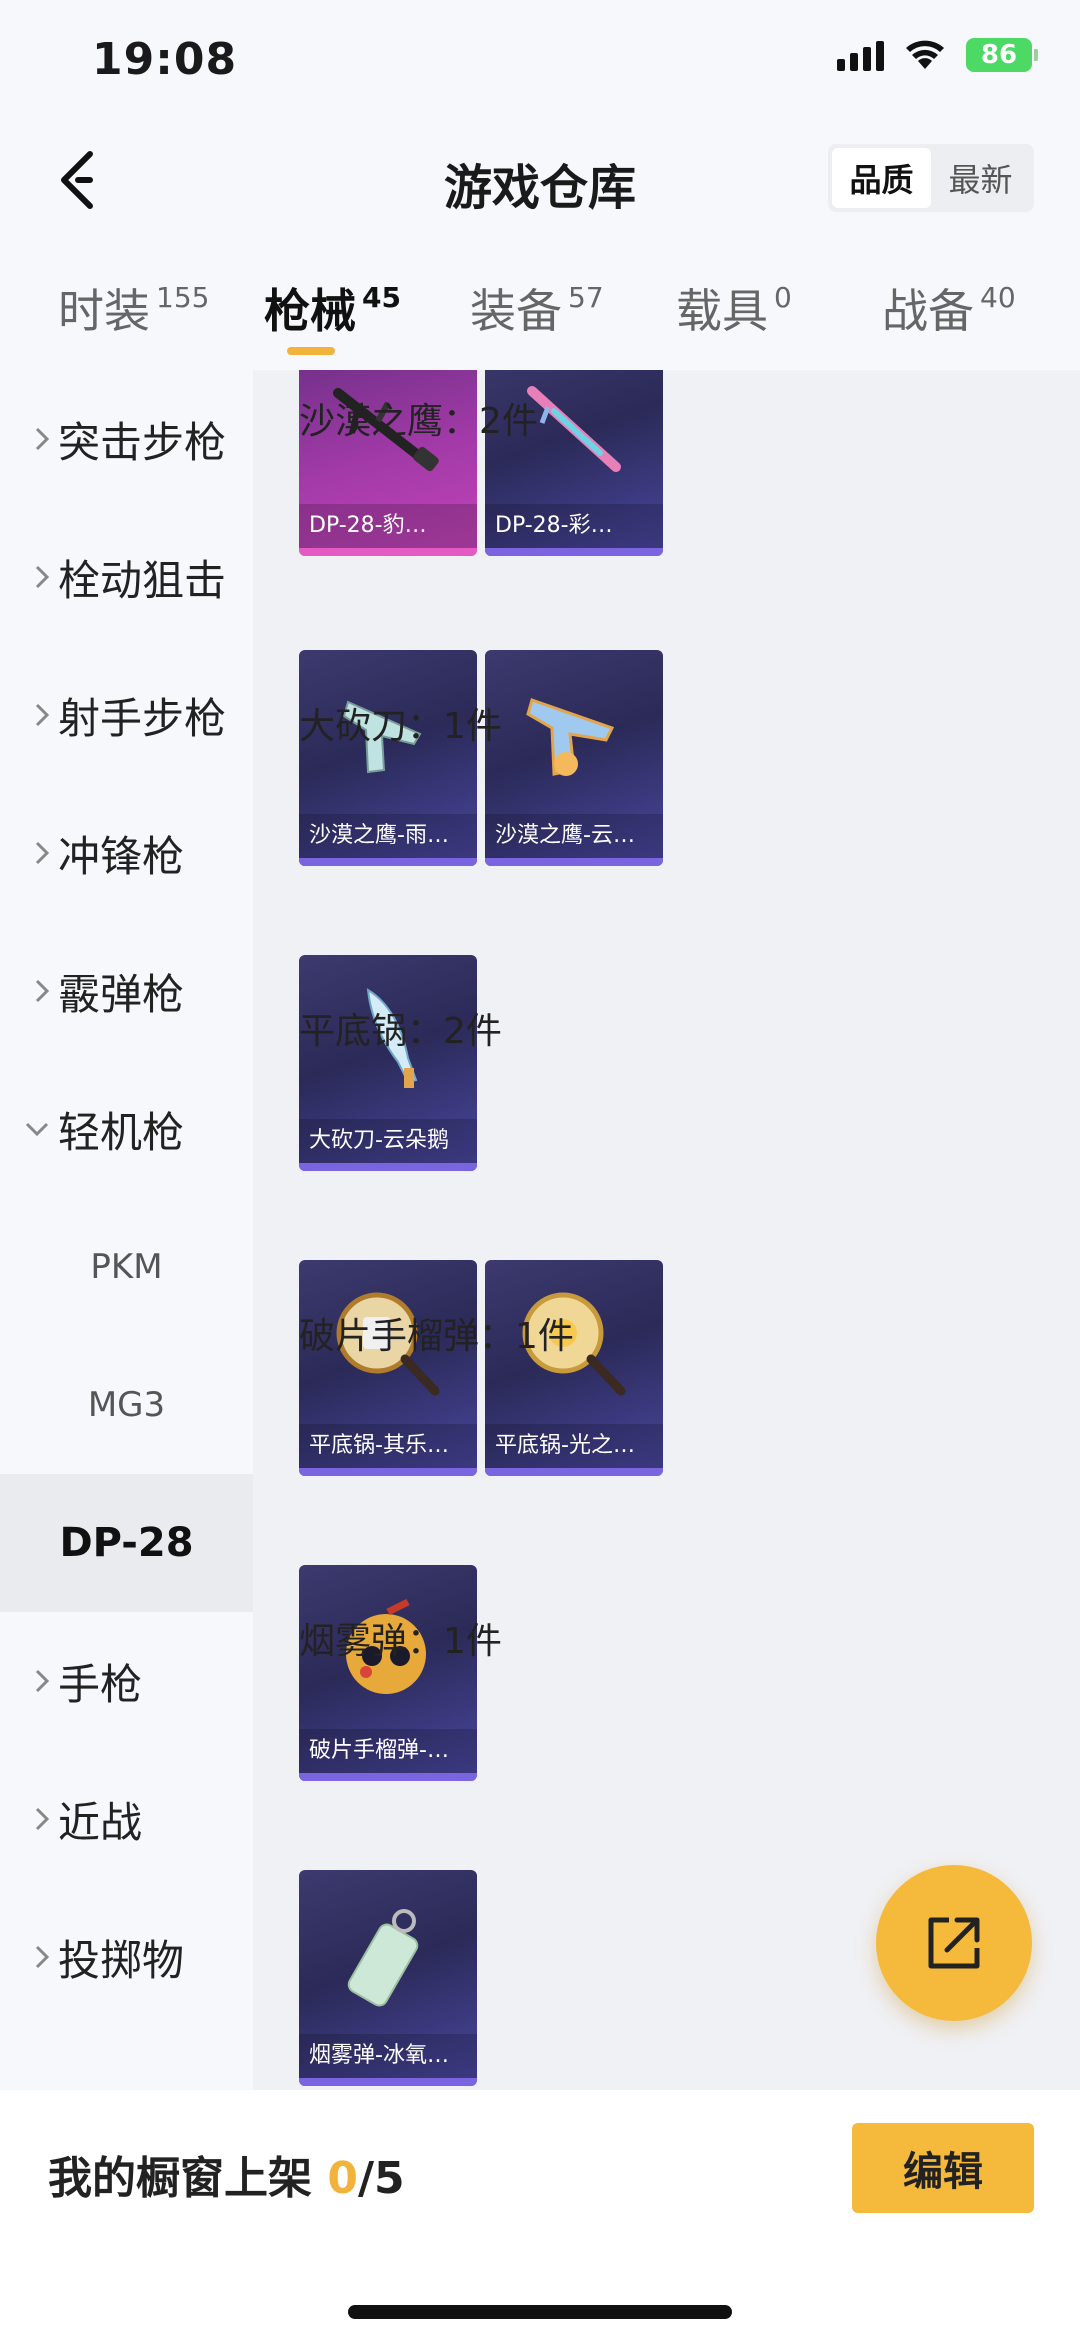 The height and width of the screenshot is (2339, 1080). Describe the element at coordinates (540, 2214) in the screenshot. I see `bottom-bar: 我的橱窗上架 0/5 编辑` at that location.